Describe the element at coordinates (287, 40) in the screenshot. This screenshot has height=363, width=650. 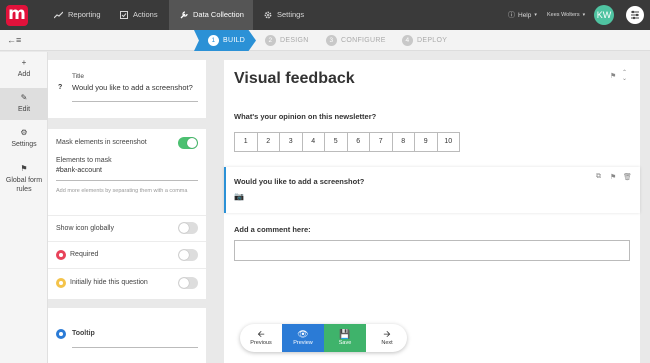
I see `step-design: 2 DESIGN` at that location.